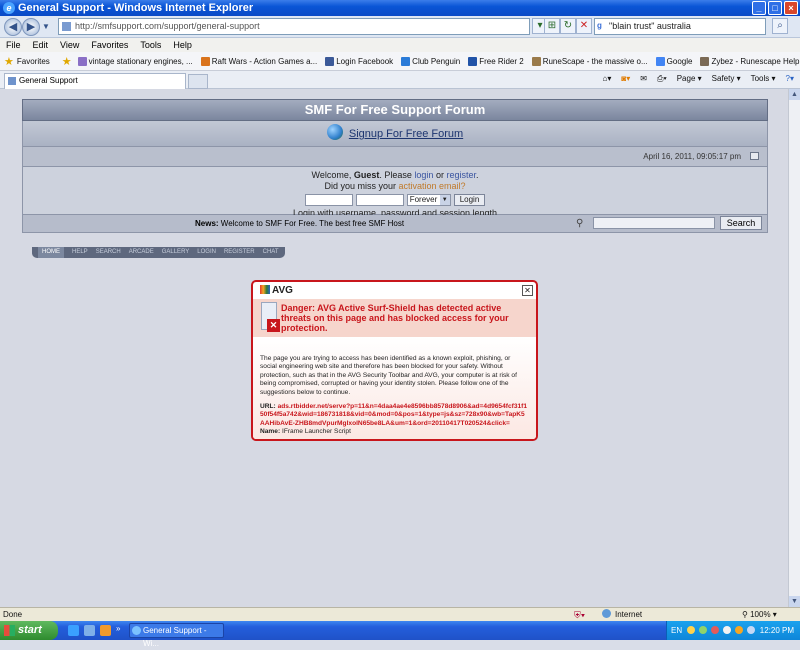 Image resolution: width=800 pixels, height=650 pixels. What do you see at coordinates (67, 61) in the screenshot?
I see `add-favorite-icon: ★` at bounding box center [67, 61].